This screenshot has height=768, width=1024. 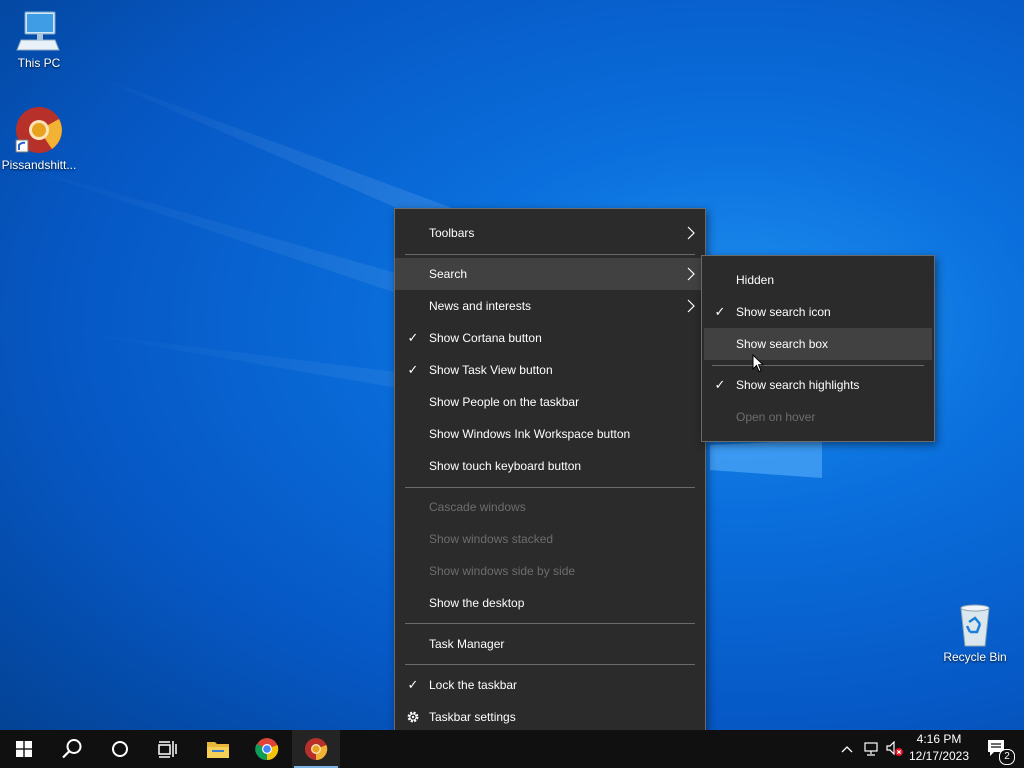 I want to click on menu-item-show-people: Show People on the taskbar, so click(x=550, y=402).